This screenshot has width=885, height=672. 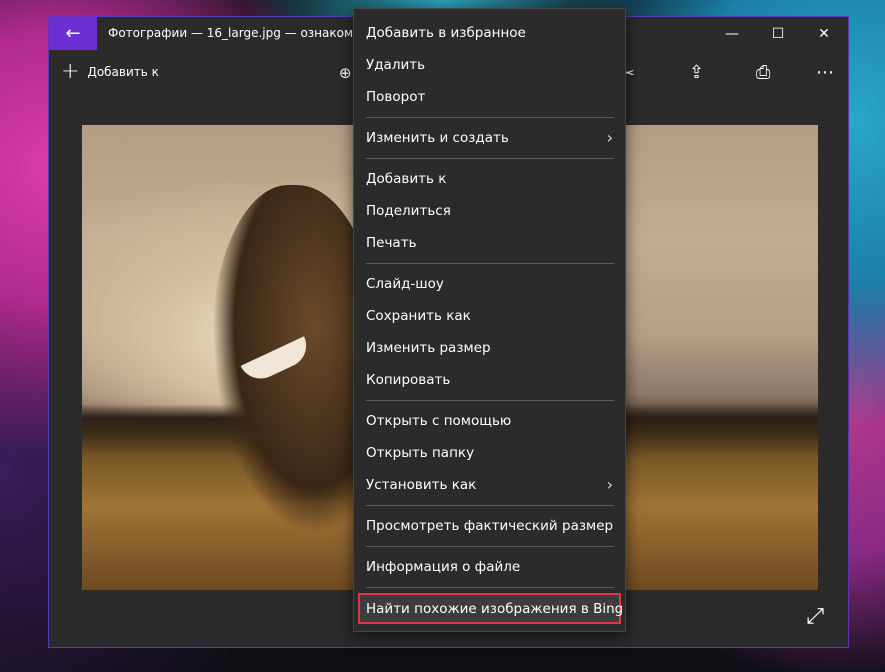 What do you see at coordinates (489, 33) in the screenshot?
I see `menu-item-add-favorites: Добавить в избранное` at bounding box center [489, 33].